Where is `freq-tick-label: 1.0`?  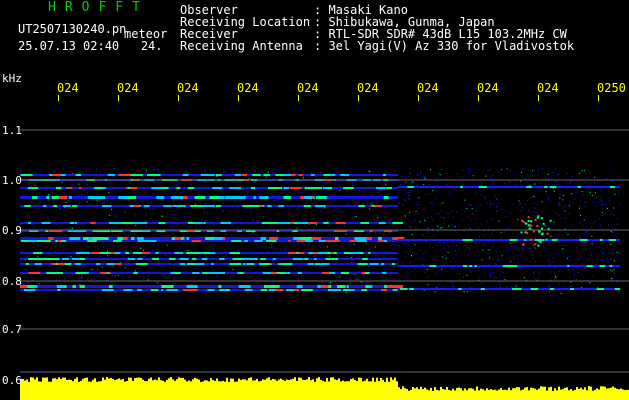
freq-tick-label: 1.0 is located at coordinates (12, 180).